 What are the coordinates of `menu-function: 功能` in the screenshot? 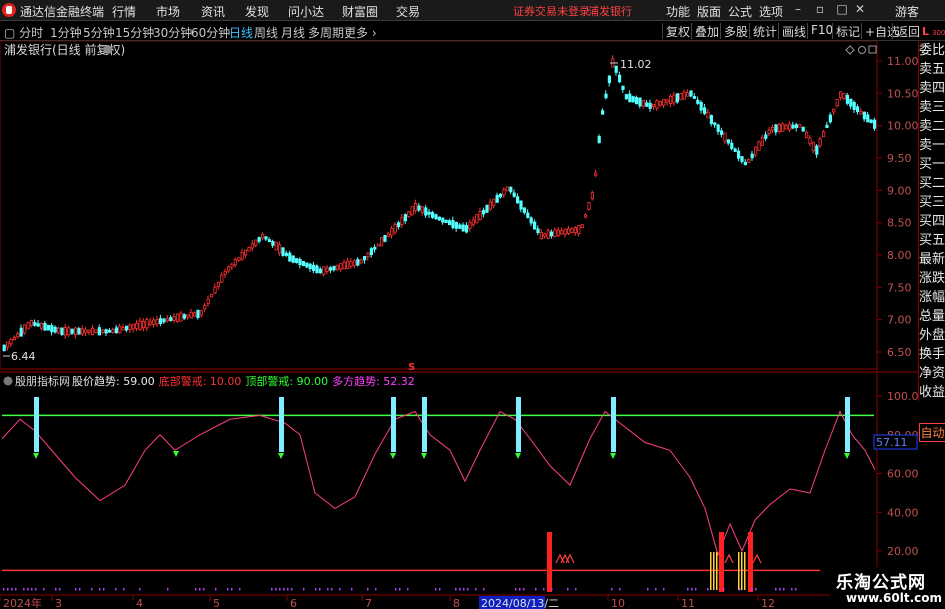 It's located at (678, 11).